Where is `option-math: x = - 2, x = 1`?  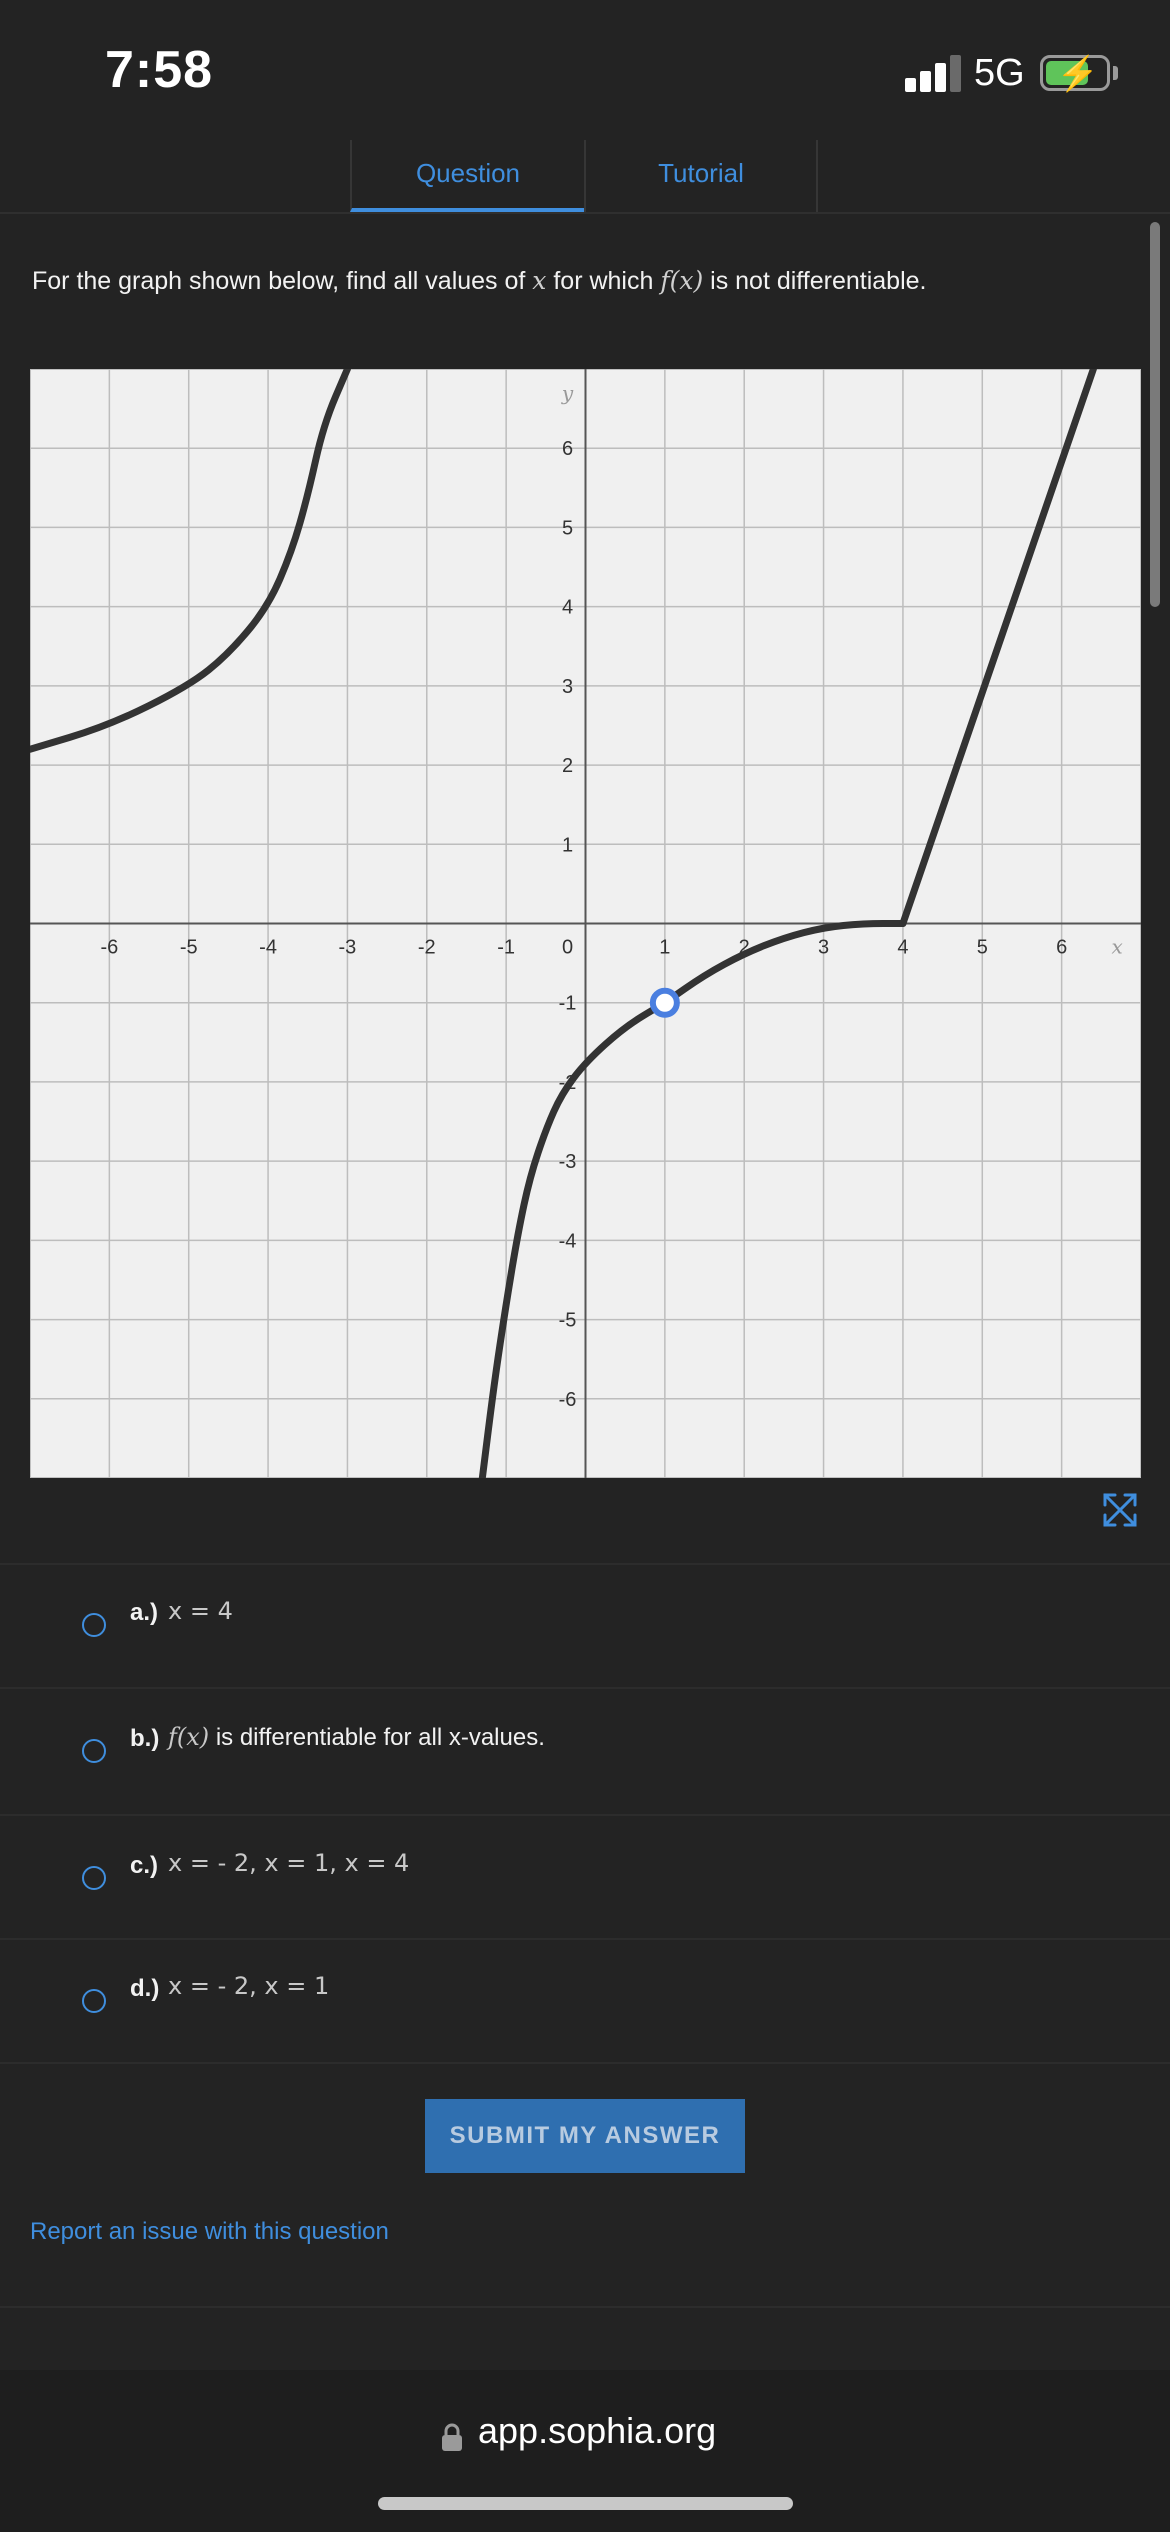 option-math: x = - 2, x = 1 is located at coordinates (249, 1986).